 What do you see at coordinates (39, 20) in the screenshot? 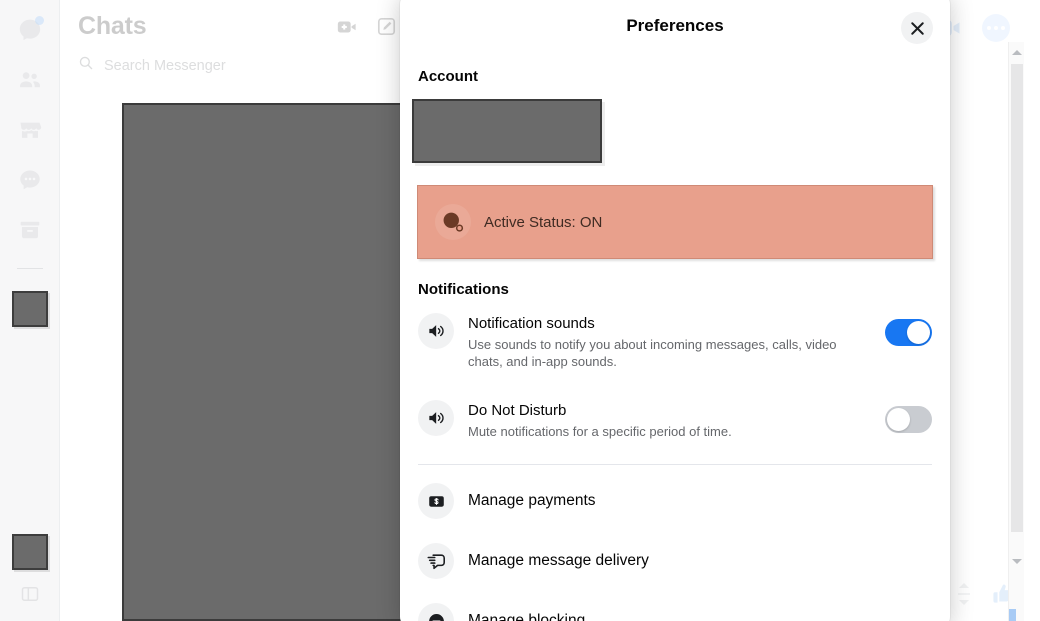
I see `chats-unread-badge` at bounding box center [39, 20].